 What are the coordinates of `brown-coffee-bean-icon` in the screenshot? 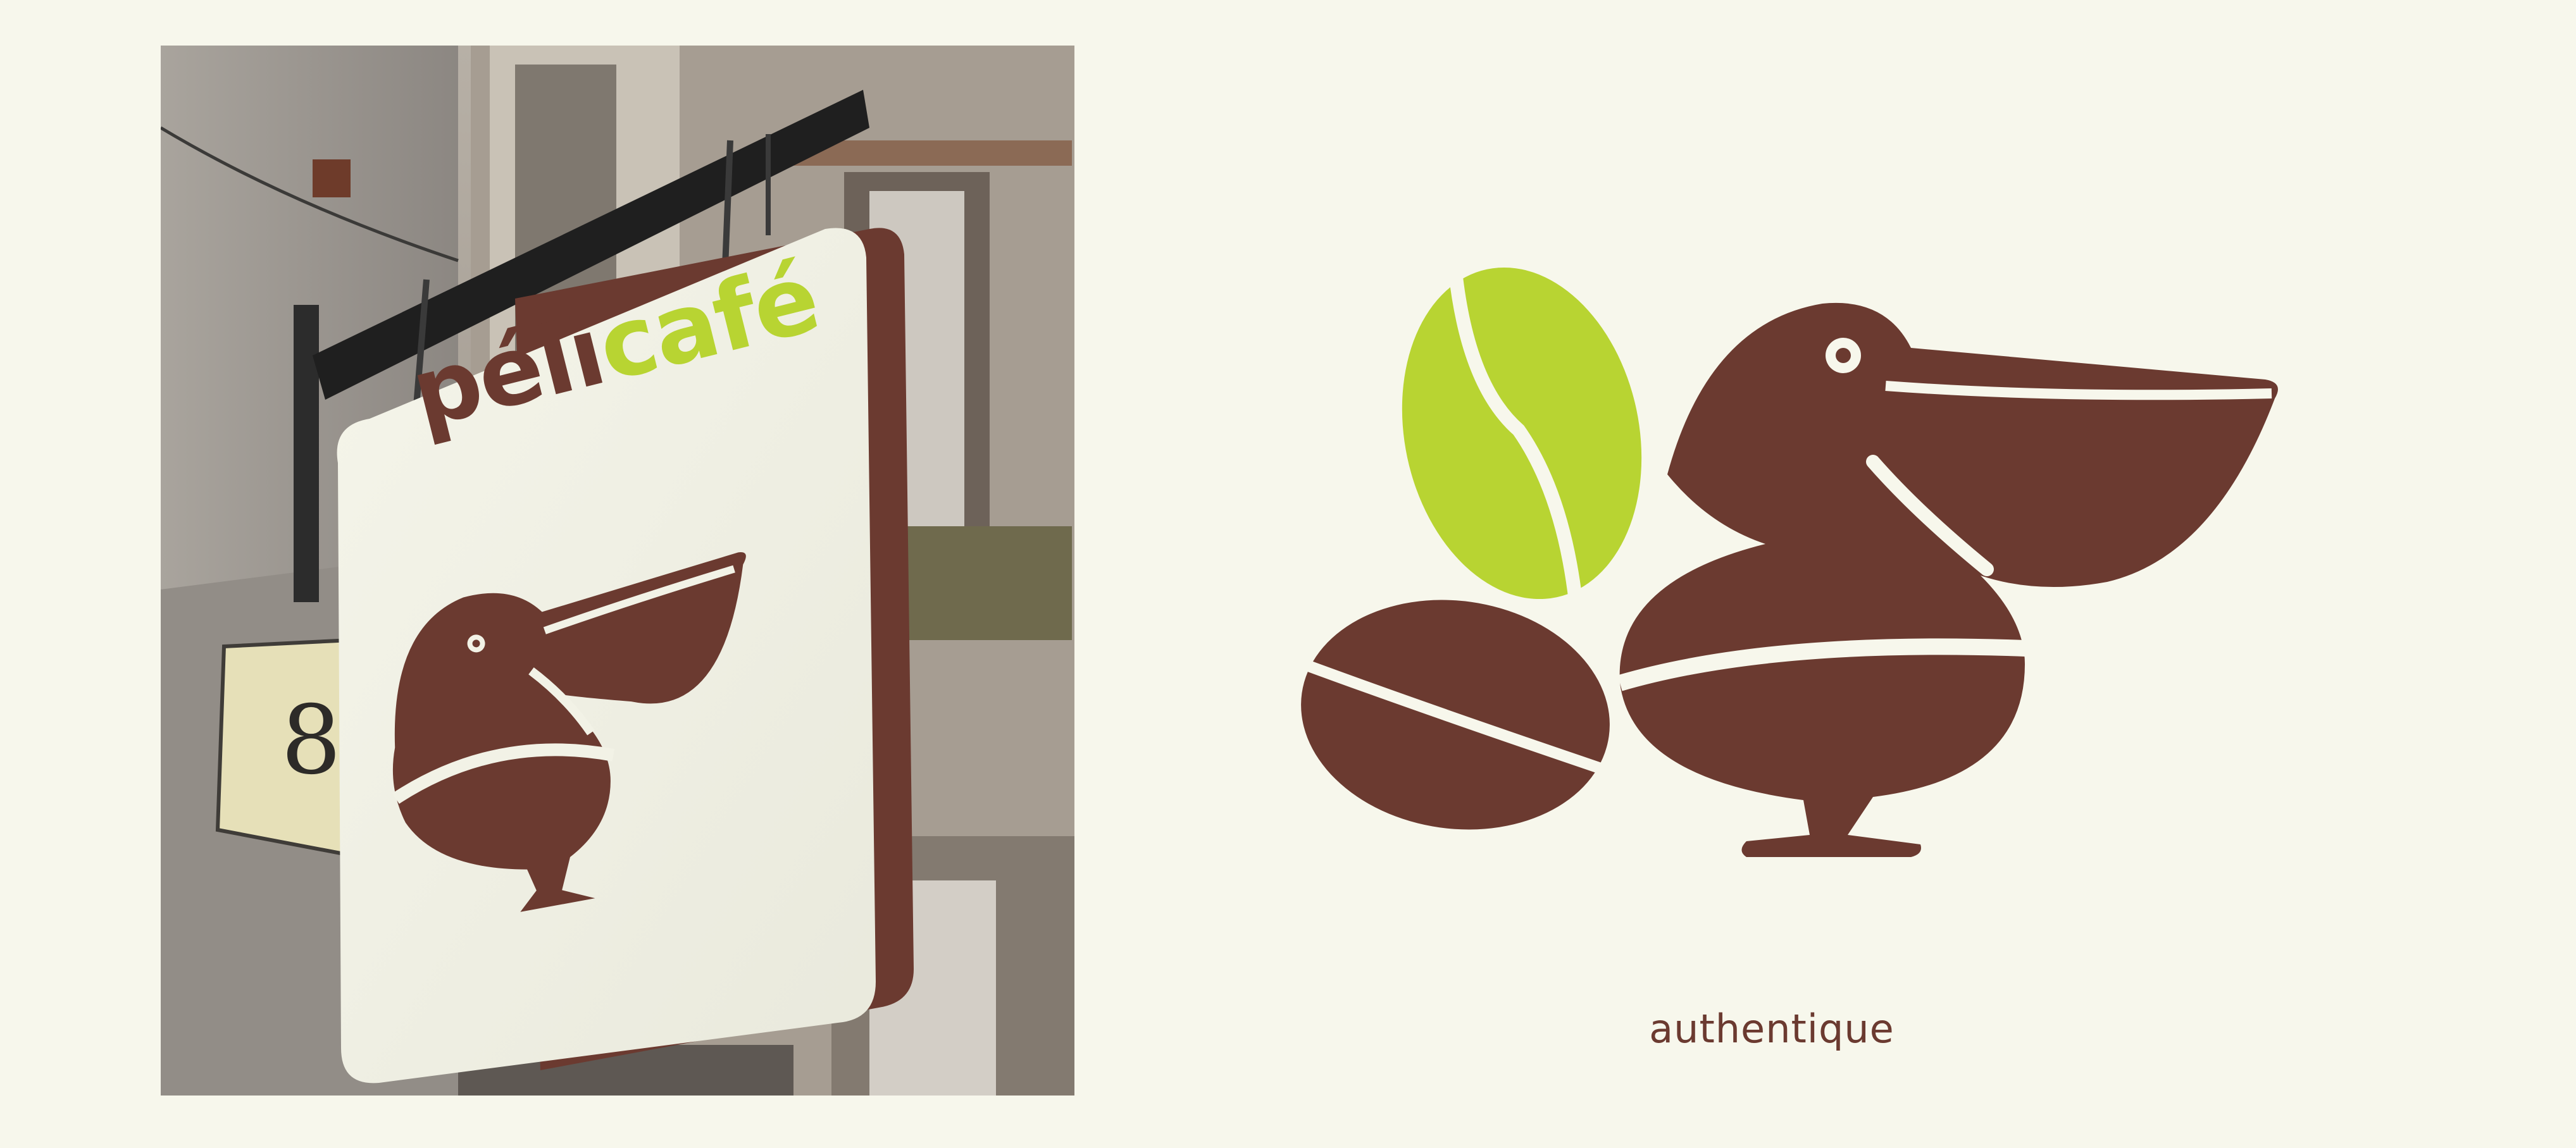 It's located at (1454, 715).